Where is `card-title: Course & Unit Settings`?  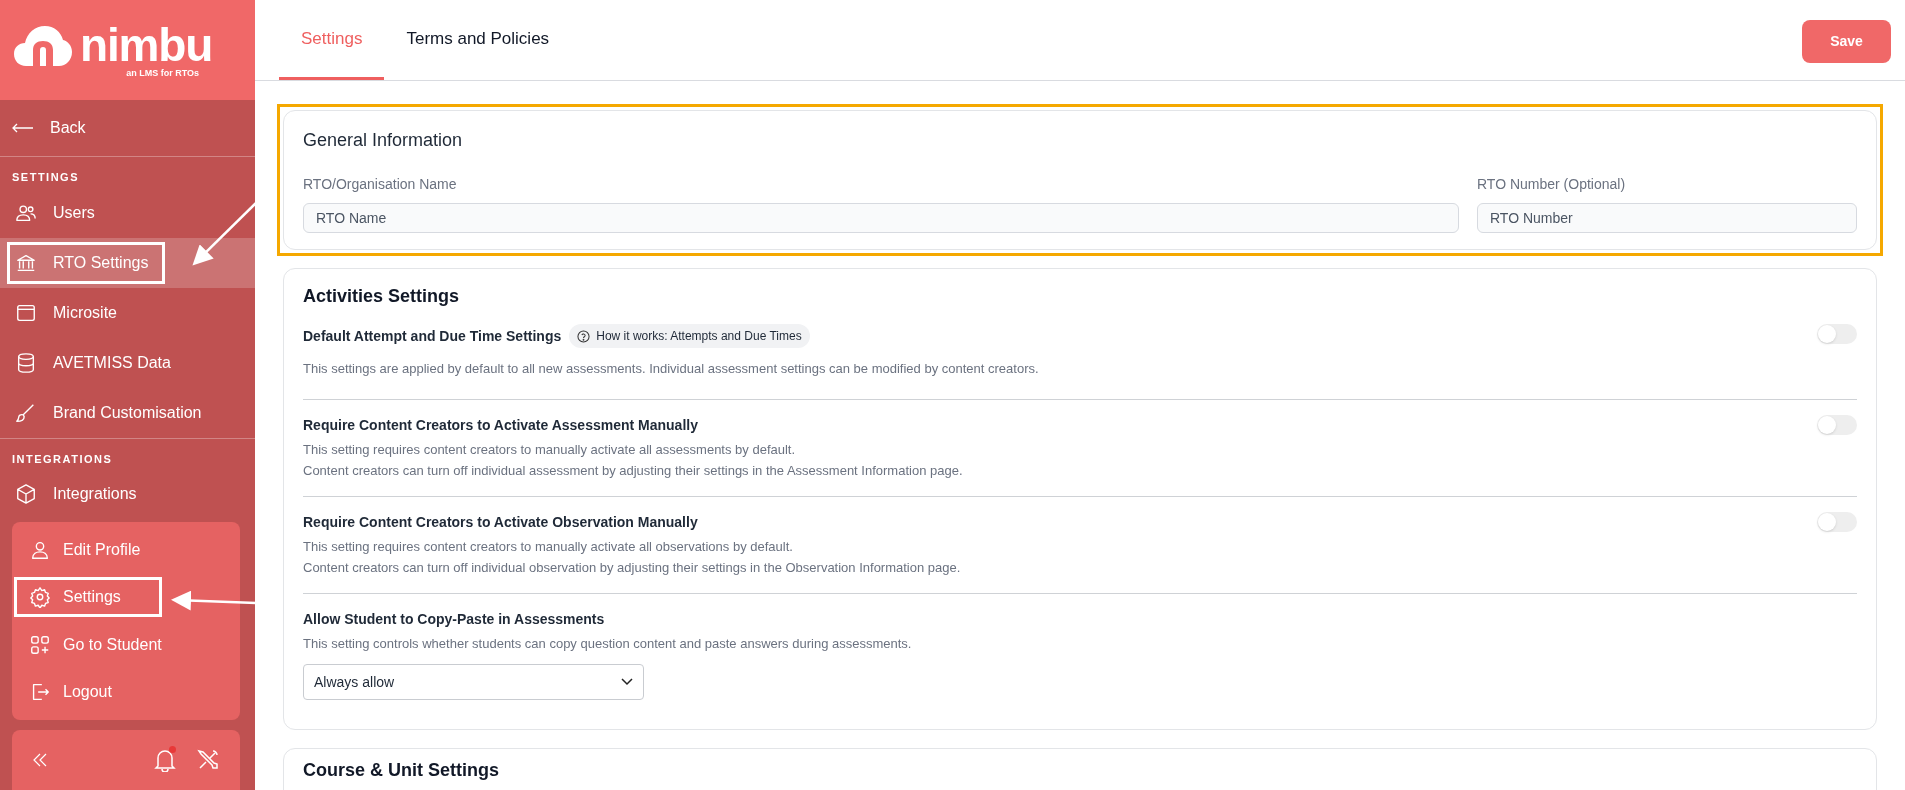
card-title: Course & Unit Settings is located at coordinates (401, 770).